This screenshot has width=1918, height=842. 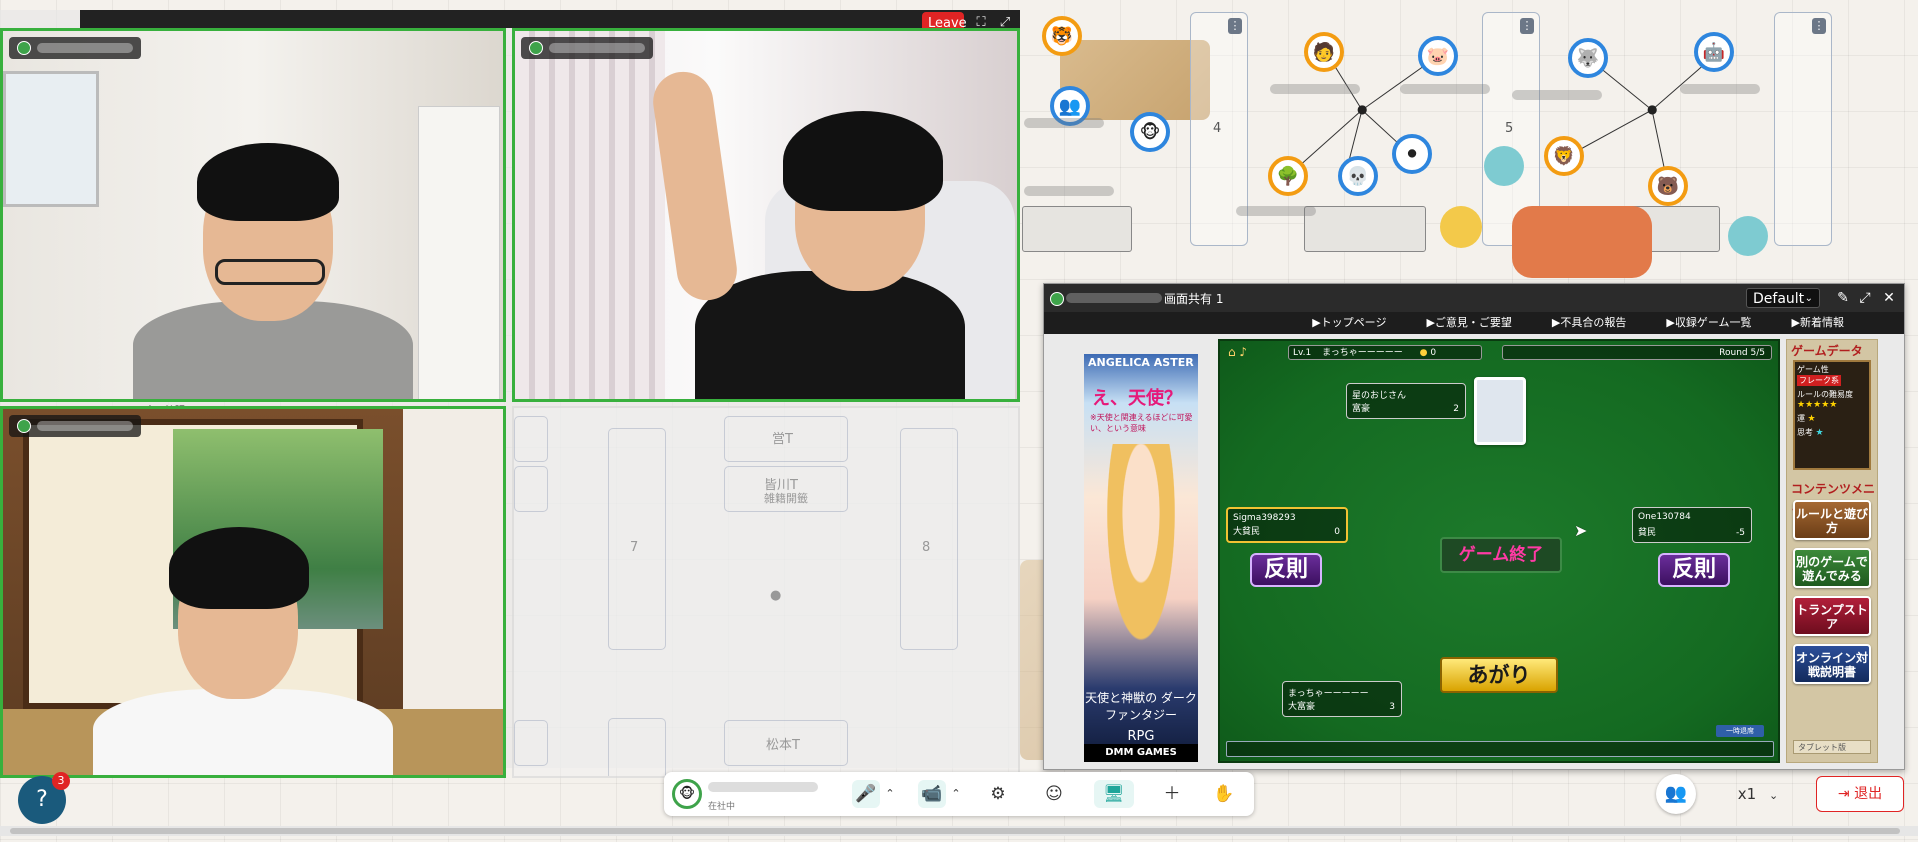 I want to click on layout-select: Default ⌄, so click(x=1783, y=298).